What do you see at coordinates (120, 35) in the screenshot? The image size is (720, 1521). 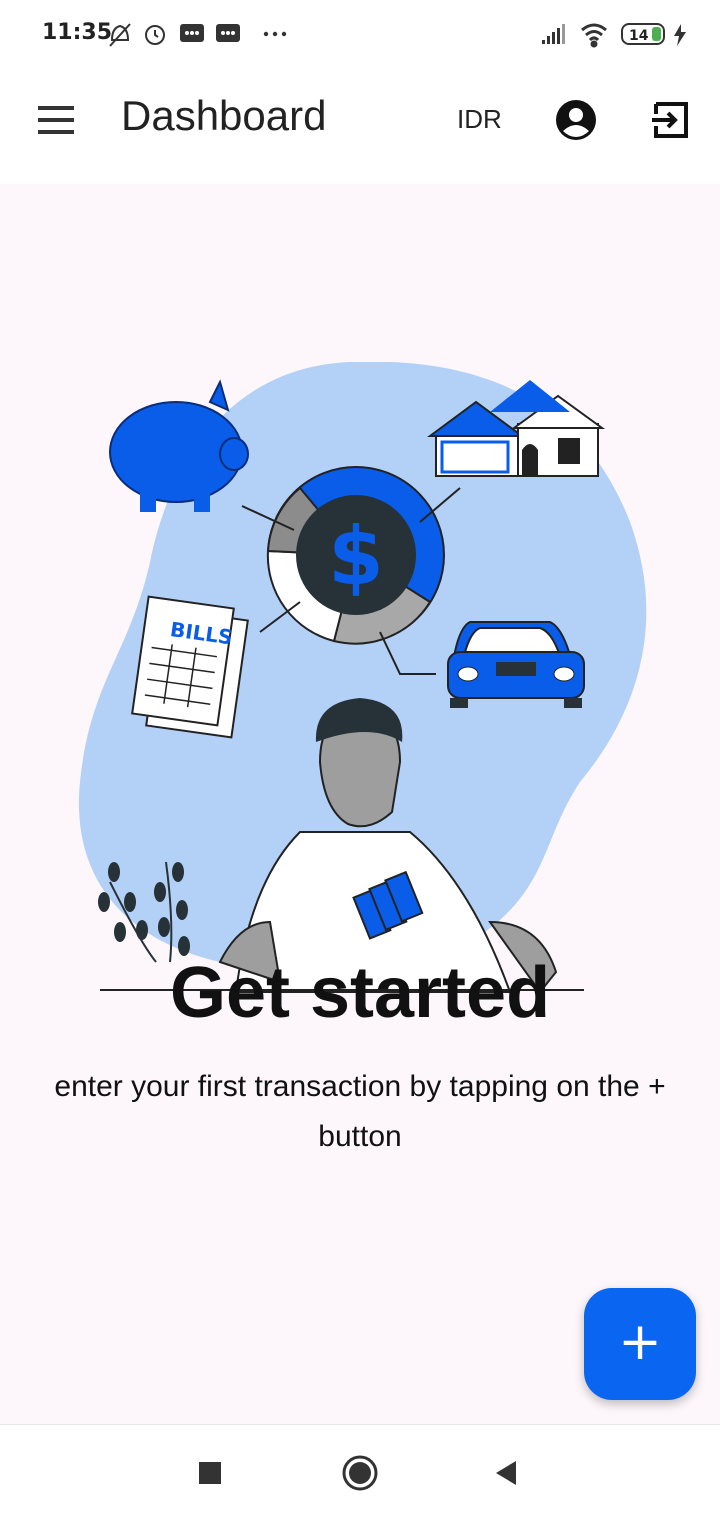 I see `silent-icon` at bounding box center [120, 35].